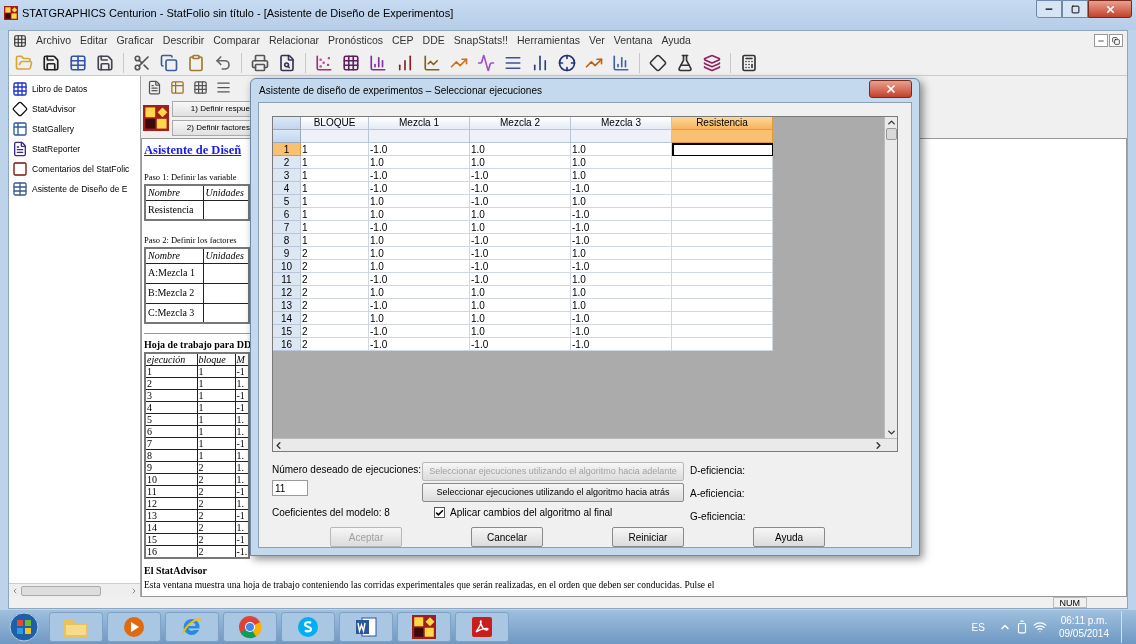  I want to click on view-icon, so click(154, 87).